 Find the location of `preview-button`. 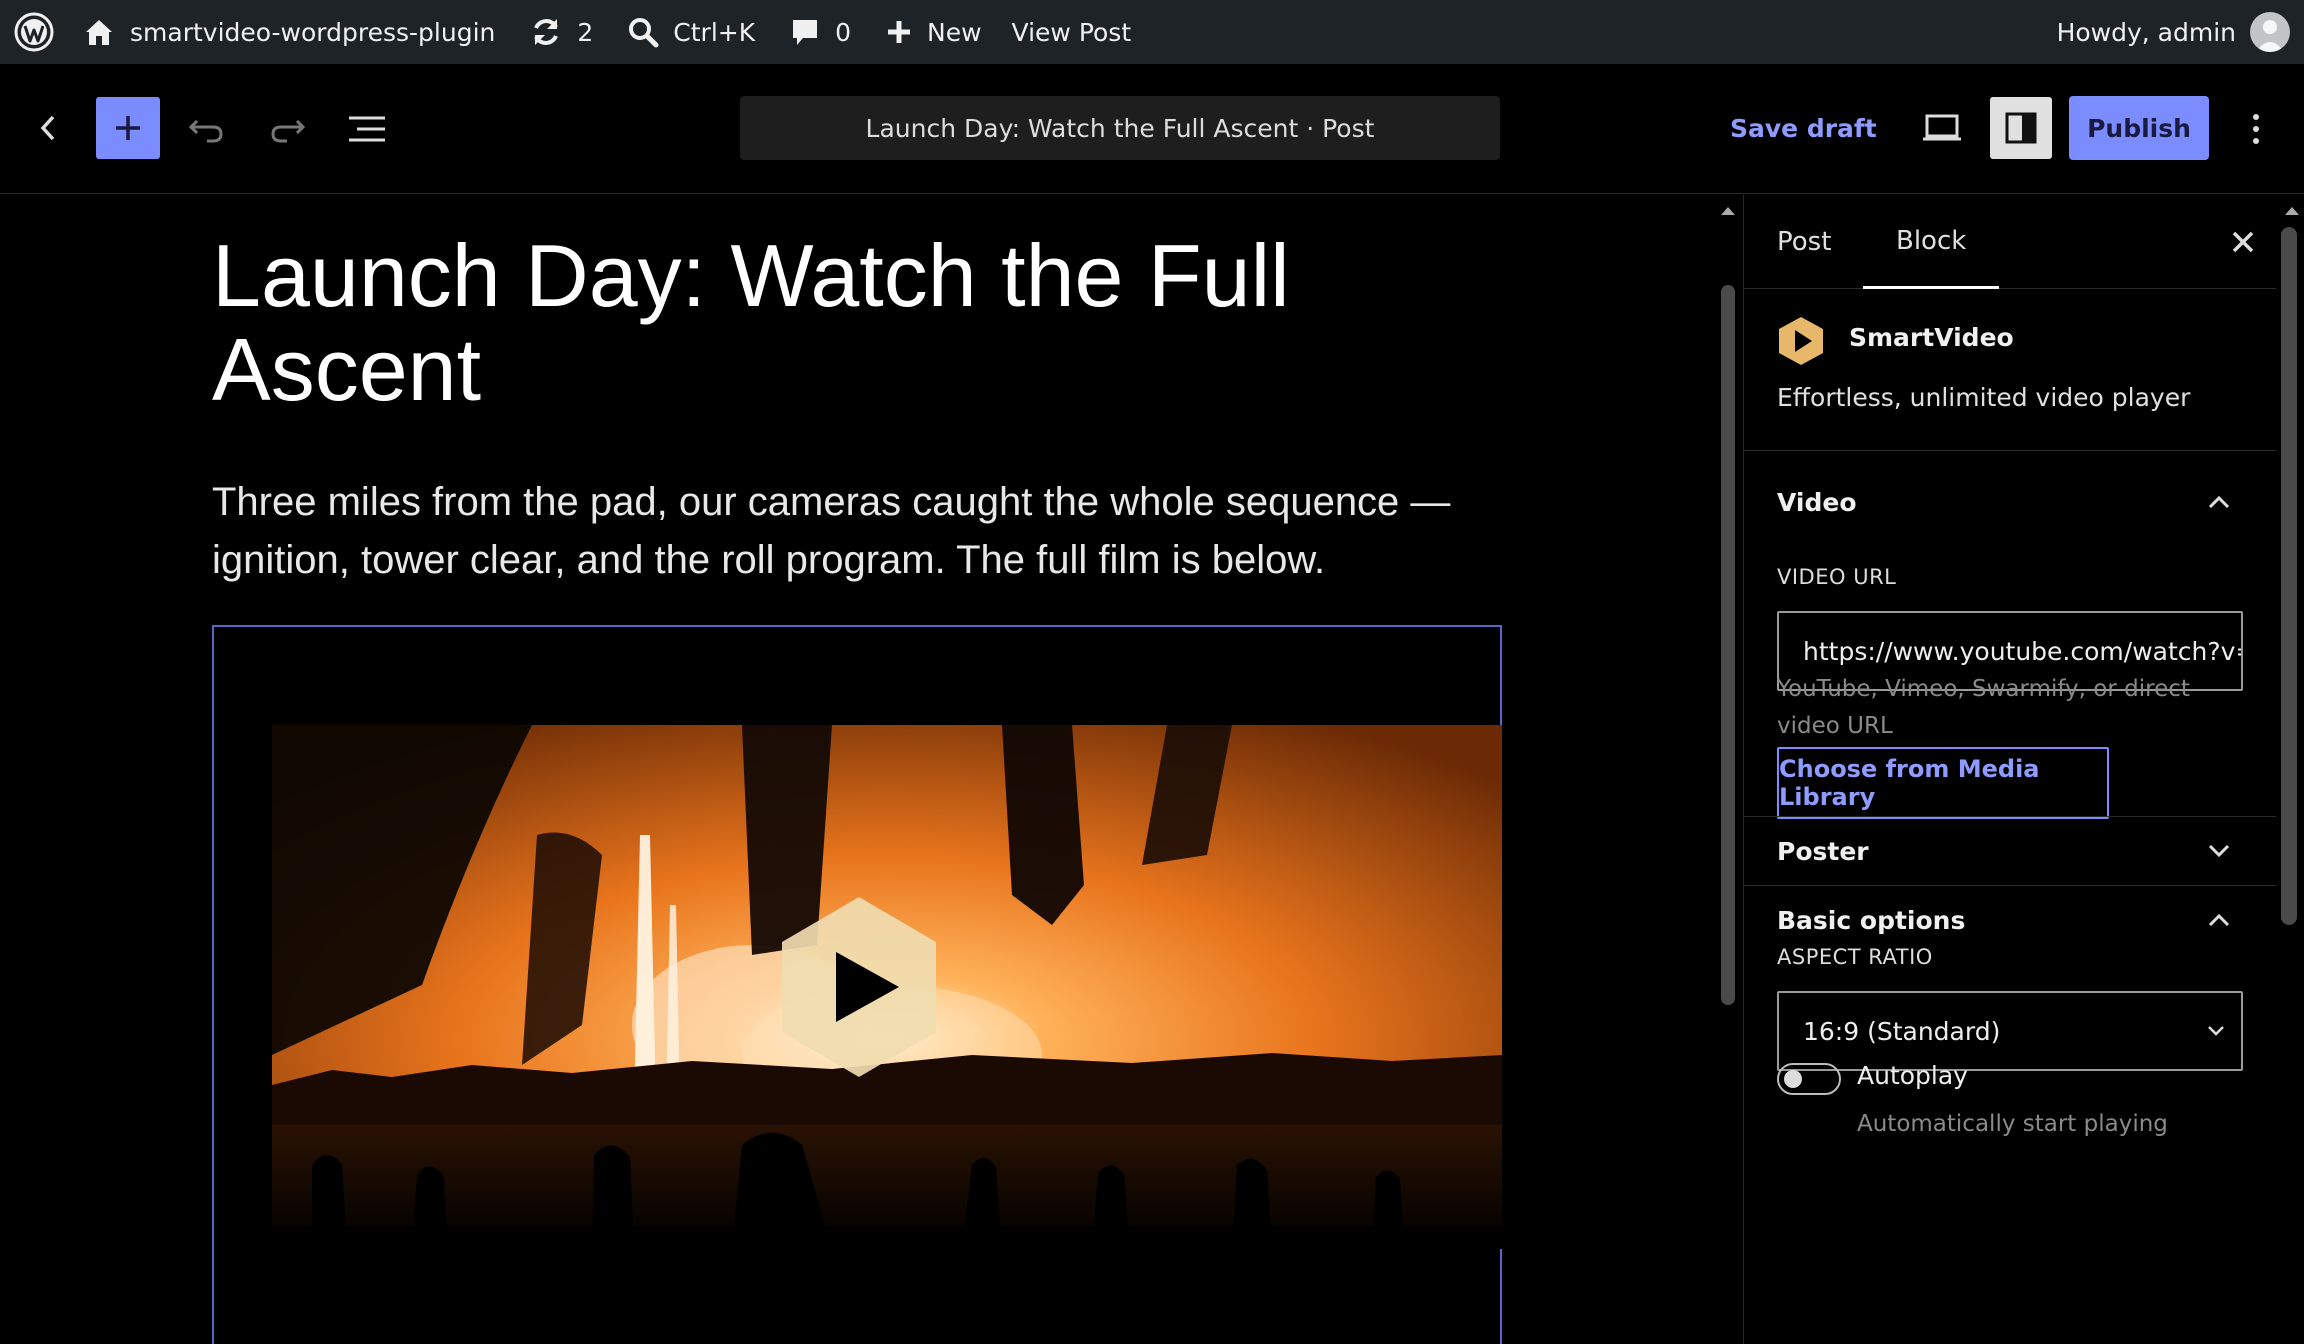

preview-button is located at coordinates (1942, 128).